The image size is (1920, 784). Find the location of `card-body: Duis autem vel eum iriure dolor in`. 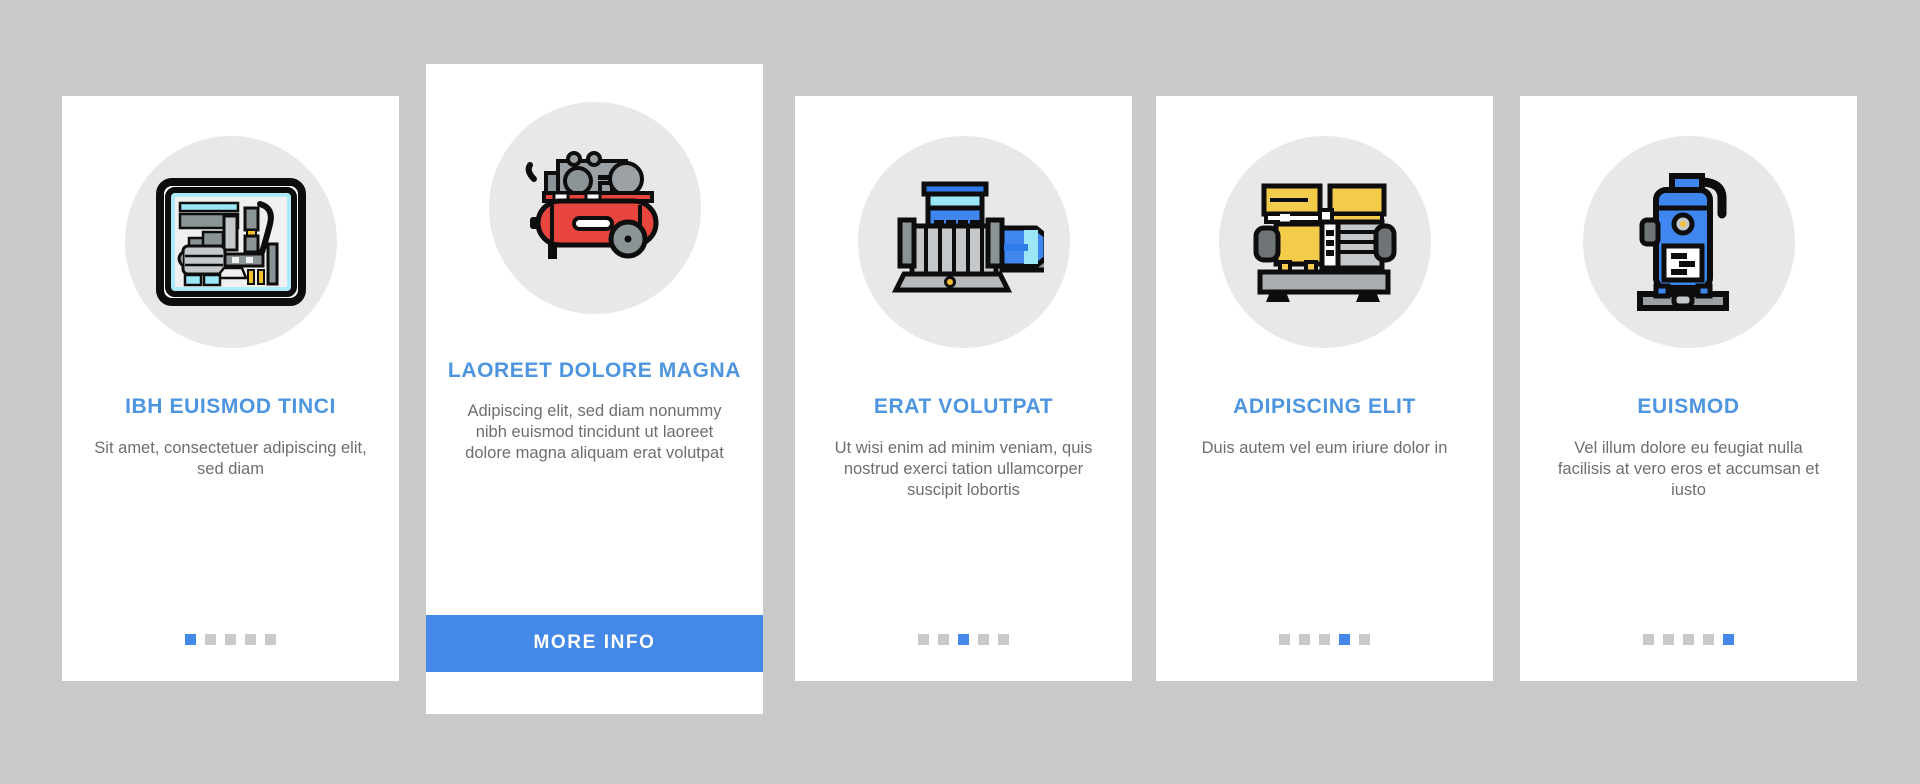

card-body: Duis autem vel eum iriure dolor in is located at coordinates (1324, 448).